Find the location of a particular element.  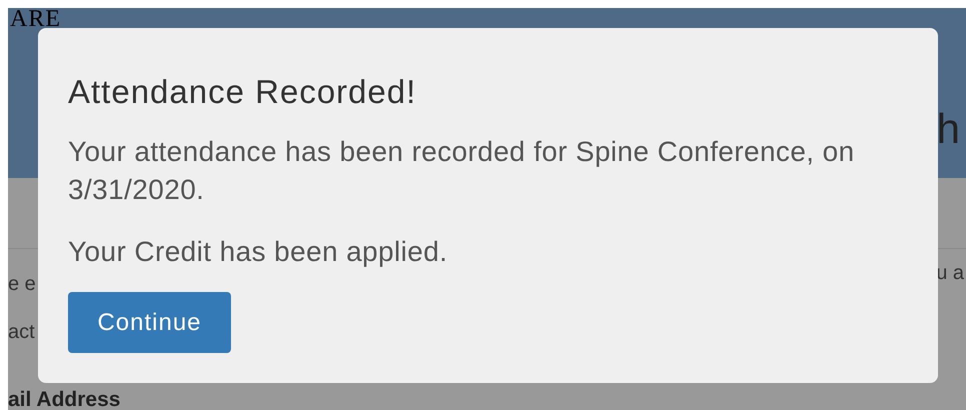

field-label: ail Address is located at coordinates (65, 399).